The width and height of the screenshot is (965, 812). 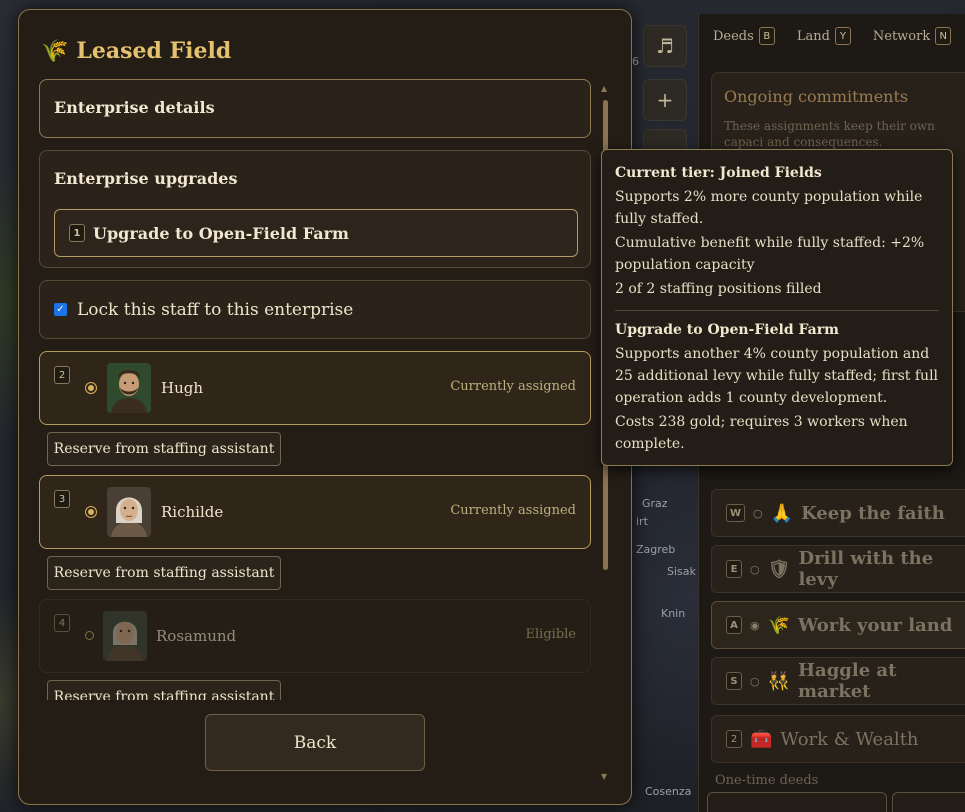 I want to click on plus-icon: +, so click(x=665, y=100).